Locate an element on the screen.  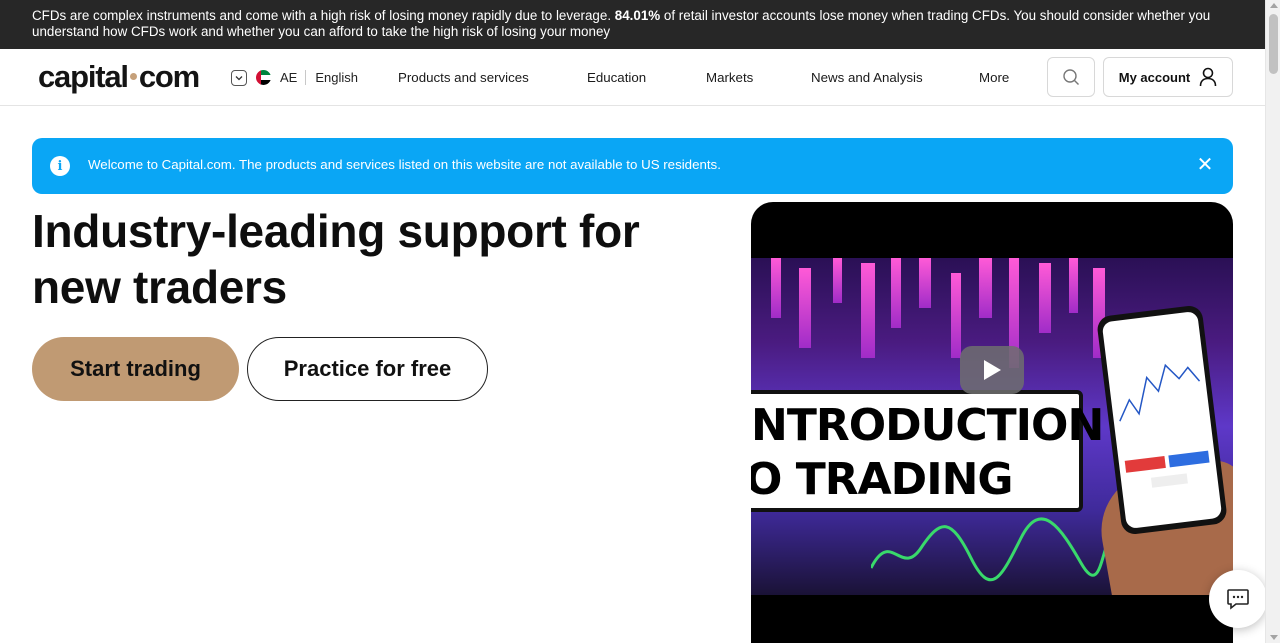
nav-products-and-services: Products and services is located at coordinates (463, 77).